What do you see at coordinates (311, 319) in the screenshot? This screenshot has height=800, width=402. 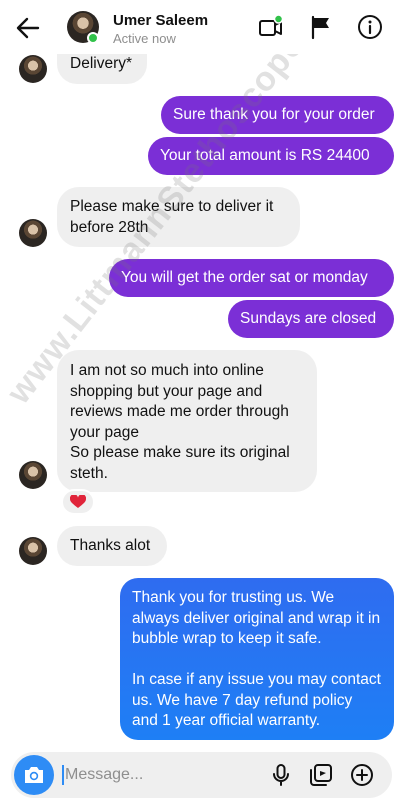 I see `outgoing-message: Sundays are closed` at bounding box center [311, 319].